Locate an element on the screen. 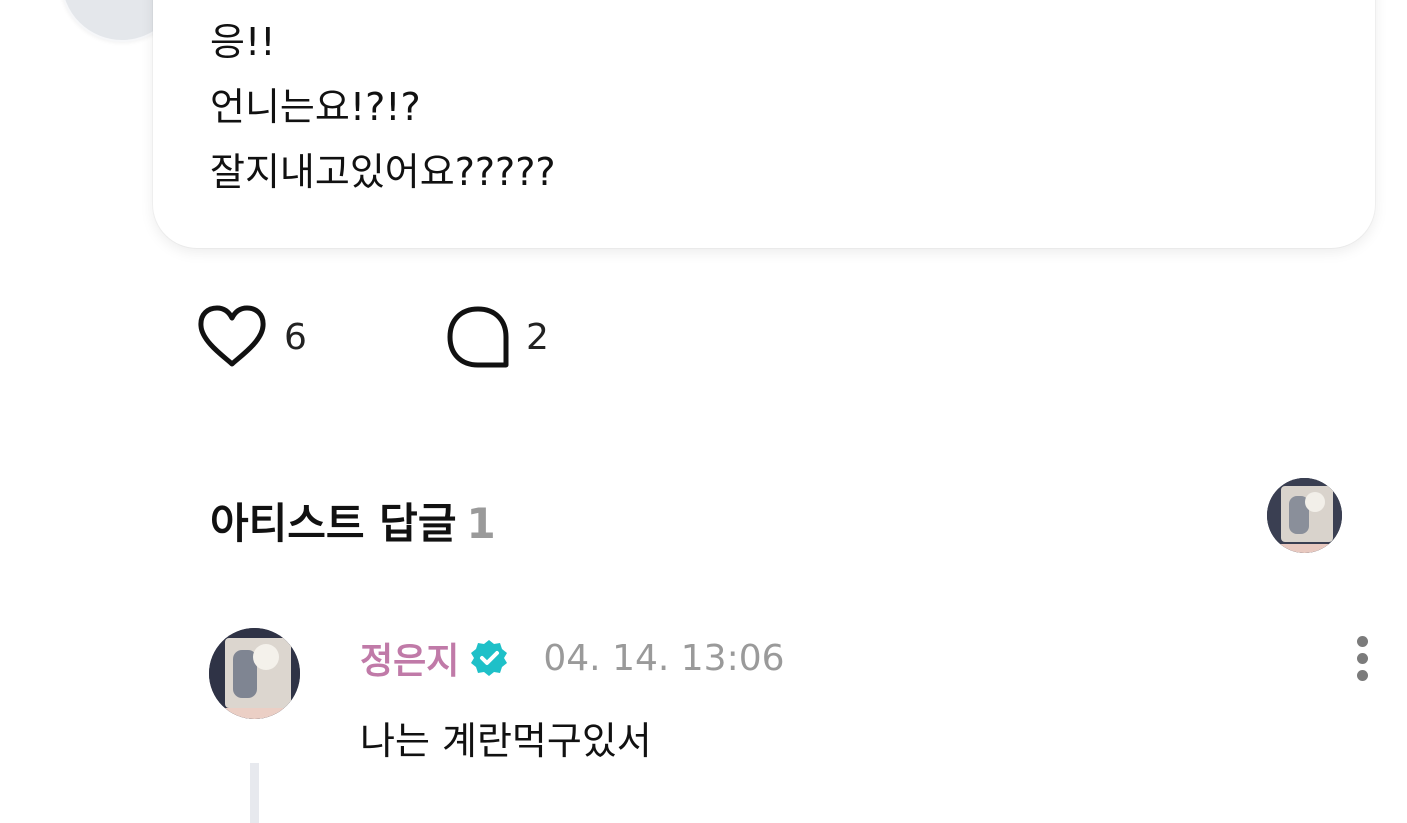 This screenshot has width=1407, height=823. comment-meta: 정은지 04. 14. 13:06 is located at coordinates (572, 658).